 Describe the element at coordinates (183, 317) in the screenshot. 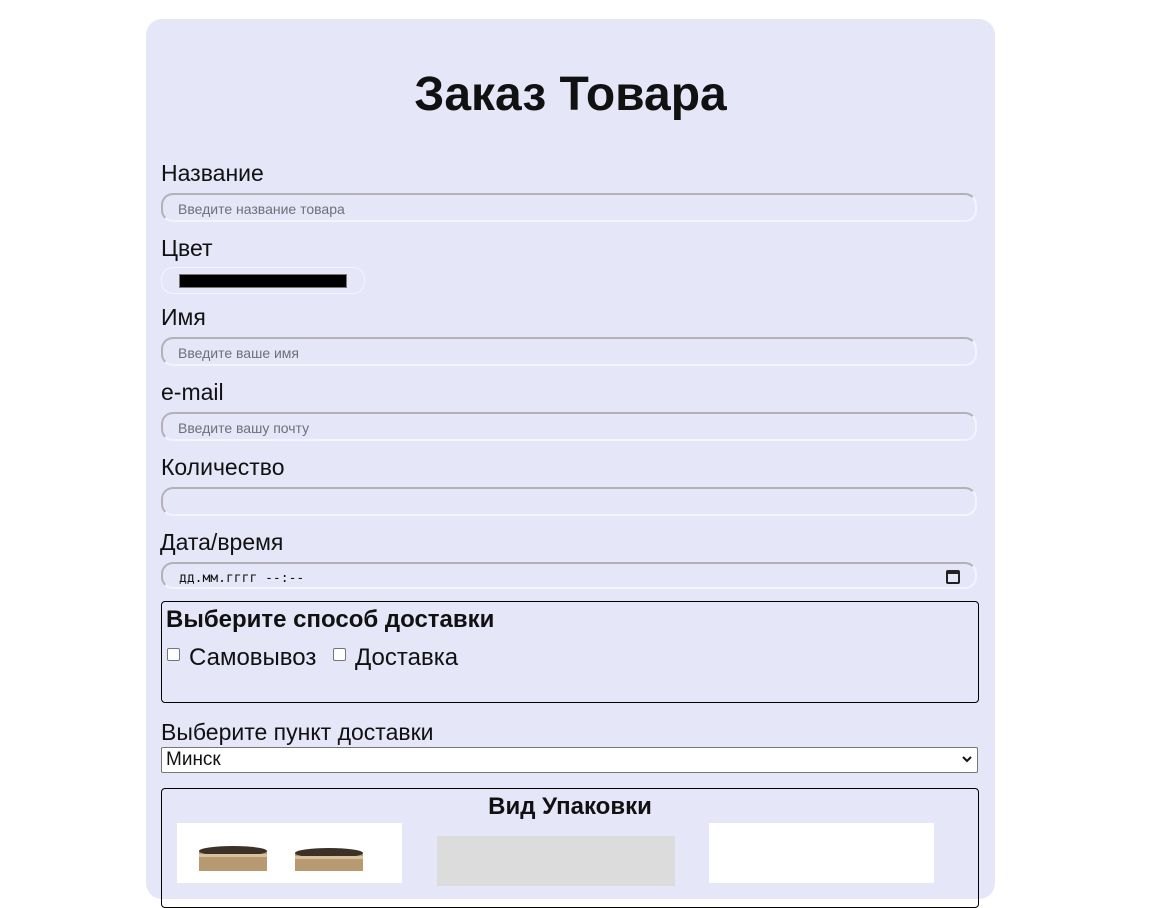

I see `person-name-label: Имя` at that location.